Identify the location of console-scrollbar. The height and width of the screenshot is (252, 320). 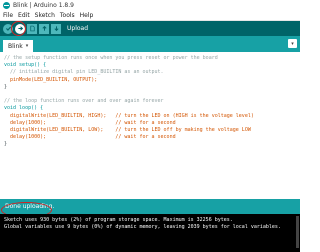
(297, 232).